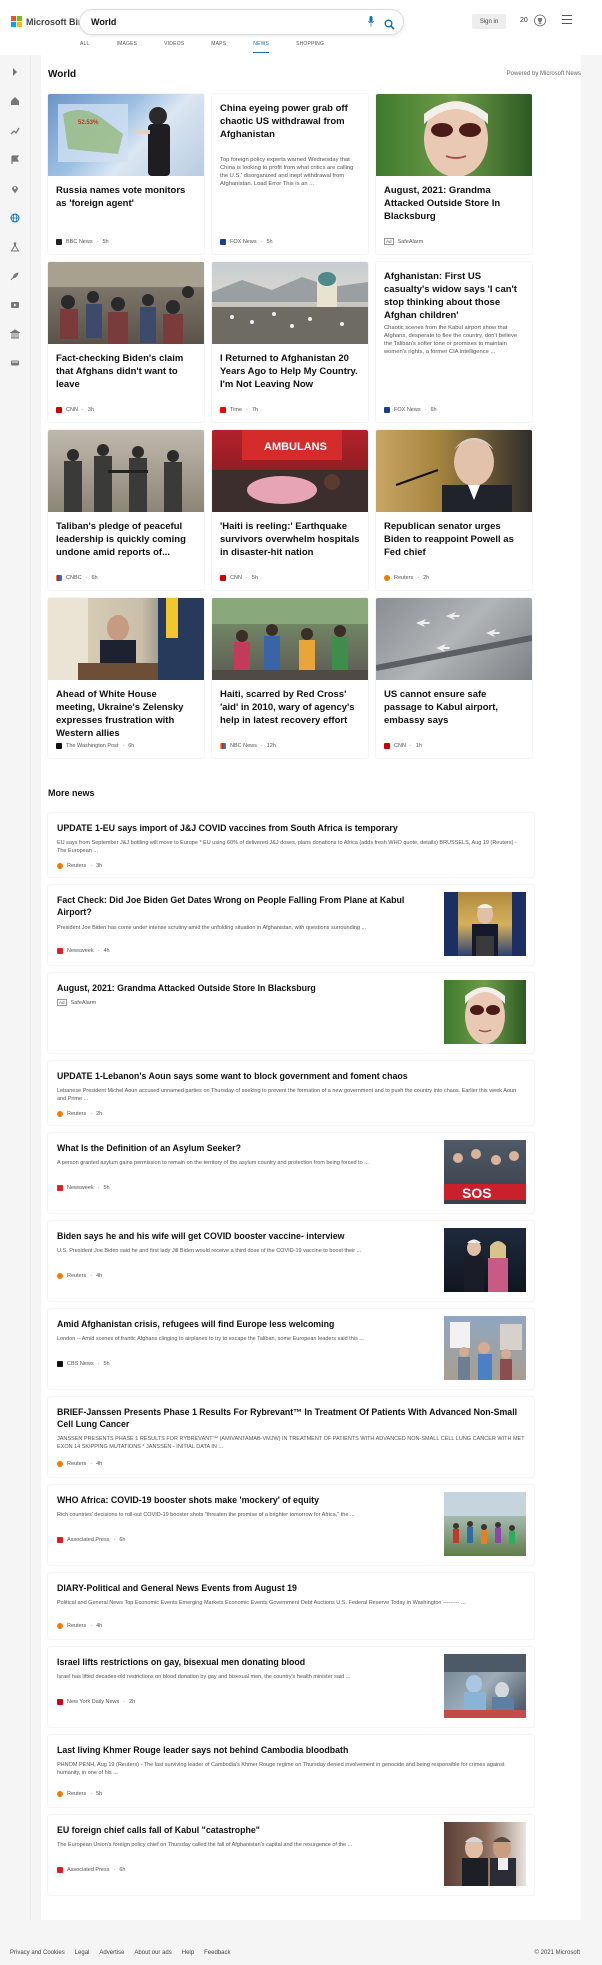  I want to click on tab-maps: MAPS, so click(218, 47).